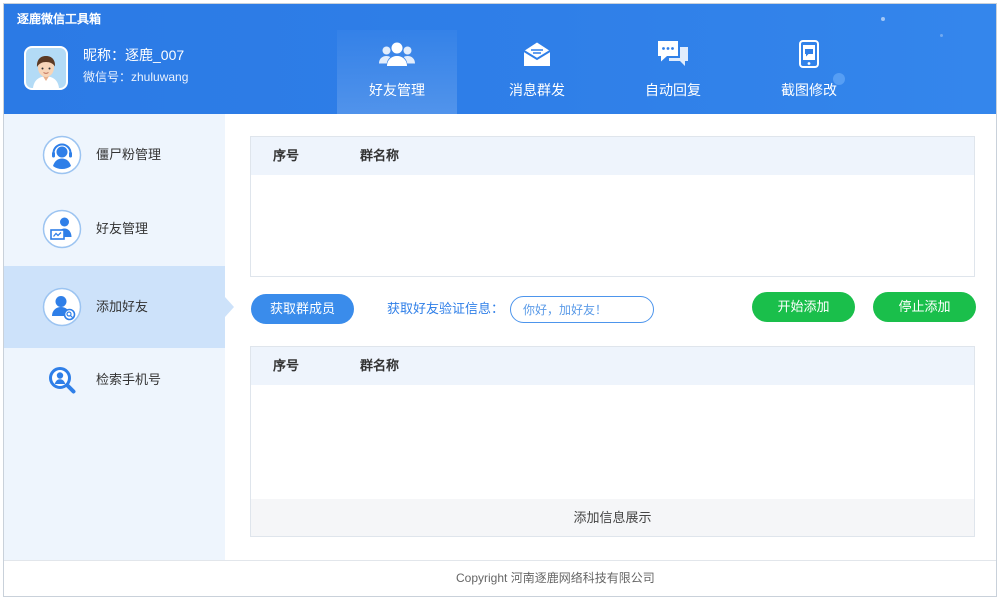 The image size is (1000, 600). What do you see at coordinates (59, 19) in the screenshot?
I see `app-title: 逐鹿微信工具箱` at bounding box center [59, 19].